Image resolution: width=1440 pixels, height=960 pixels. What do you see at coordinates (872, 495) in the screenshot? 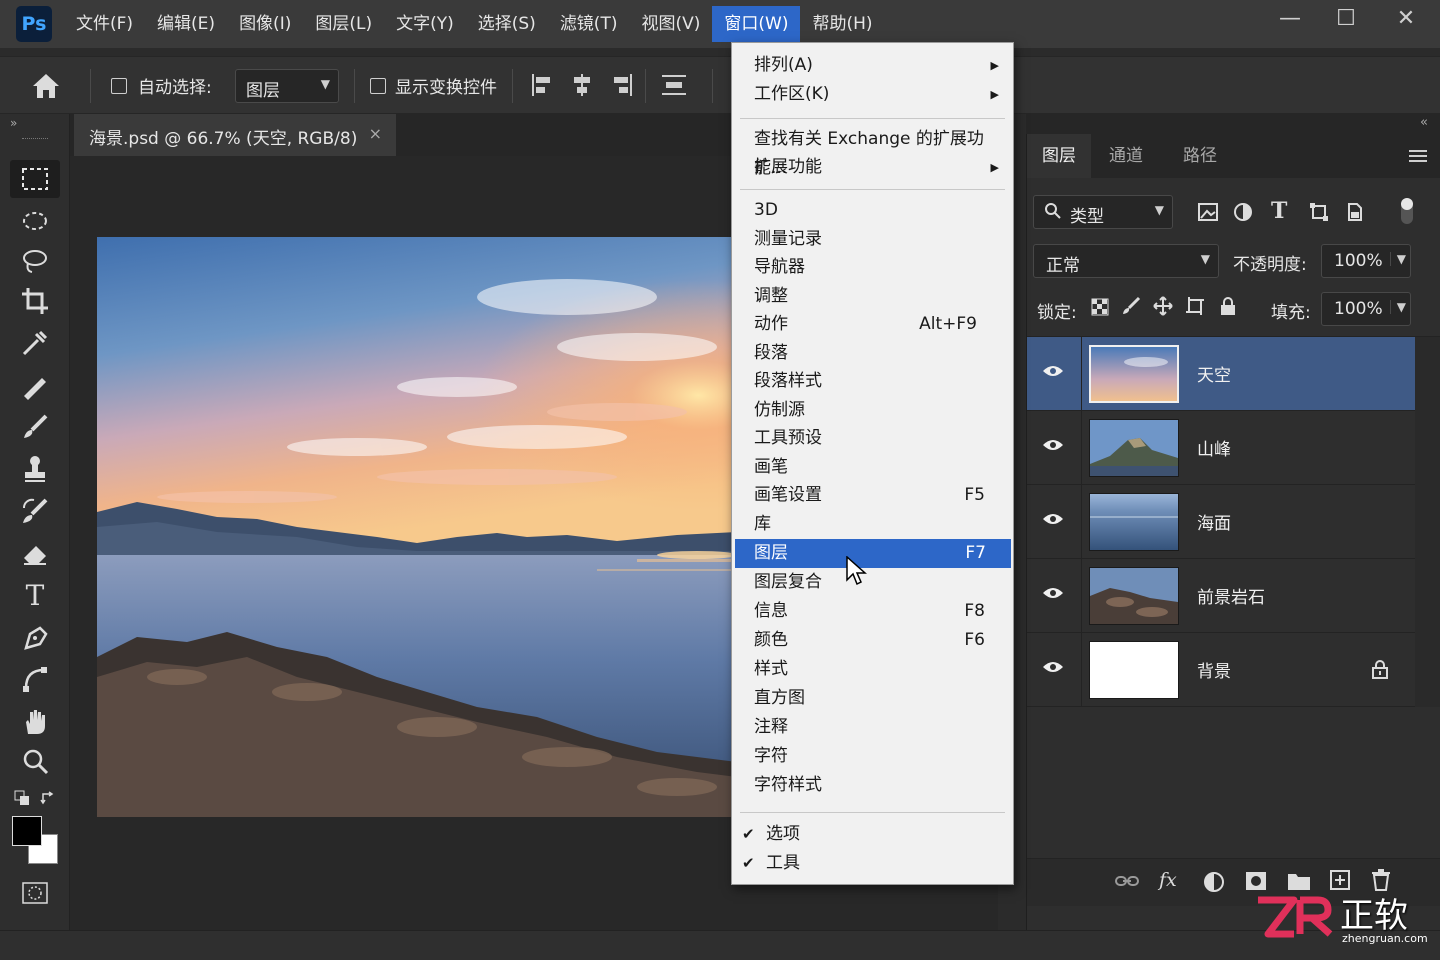
I see `menu-item-brush-settings: 画笔设置 F5` at bounding box center [872, 495].